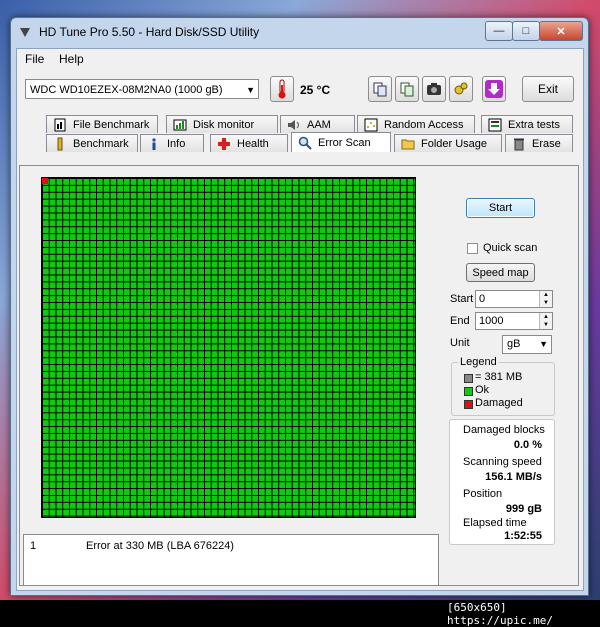 The width and height of the screenshot is (600, 627). I want to click on error-log-list: 1 Error at 330 MB (LBA 676224), so click(231, 560).